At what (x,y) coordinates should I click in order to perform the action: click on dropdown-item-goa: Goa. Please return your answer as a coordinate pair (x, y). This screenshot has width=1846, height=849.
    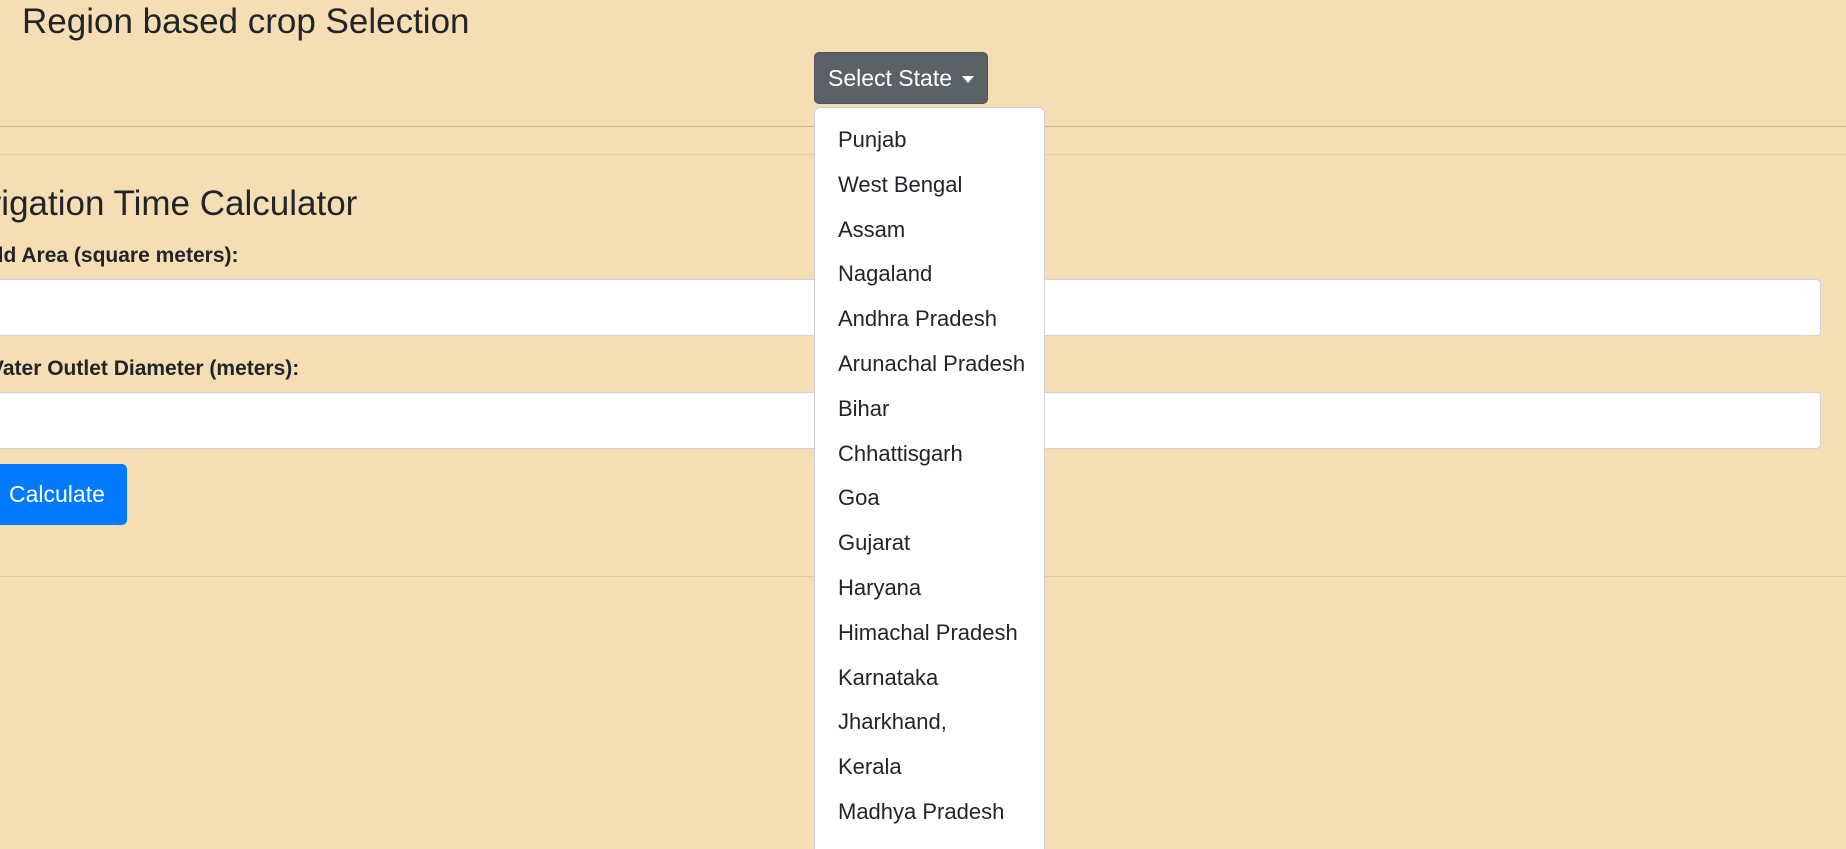
    Looking at the image, I should click on (929, 498).